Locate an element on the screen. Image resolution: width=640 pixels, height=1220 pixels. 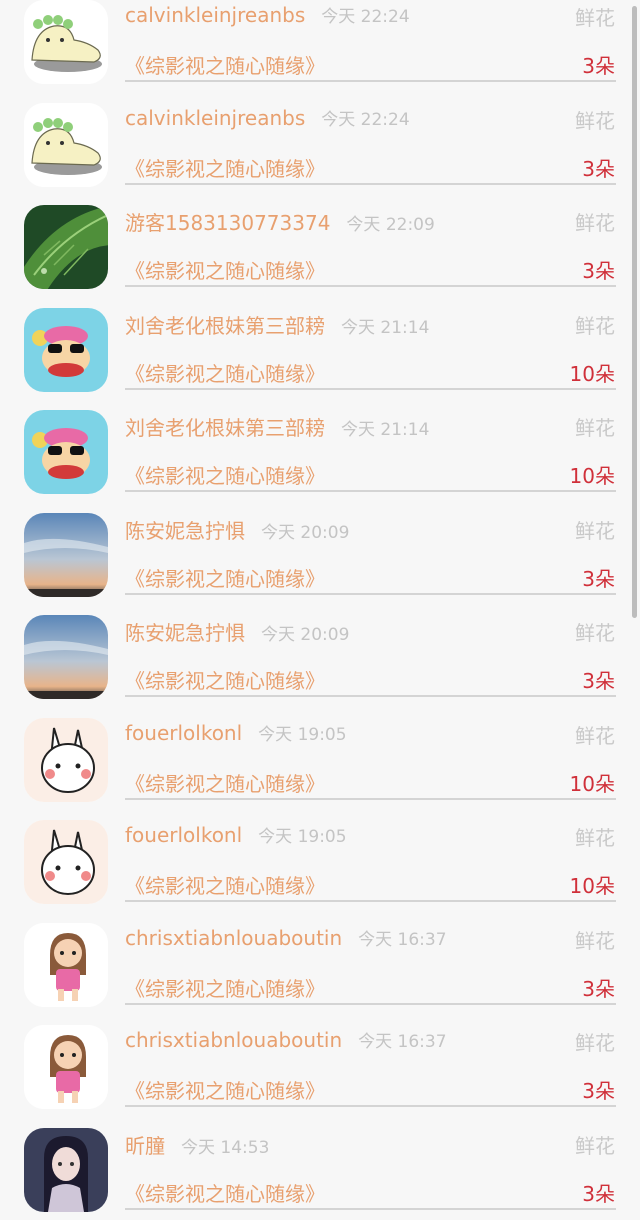
record-time: 今天 22:09 is located at coordinates (390, 225).